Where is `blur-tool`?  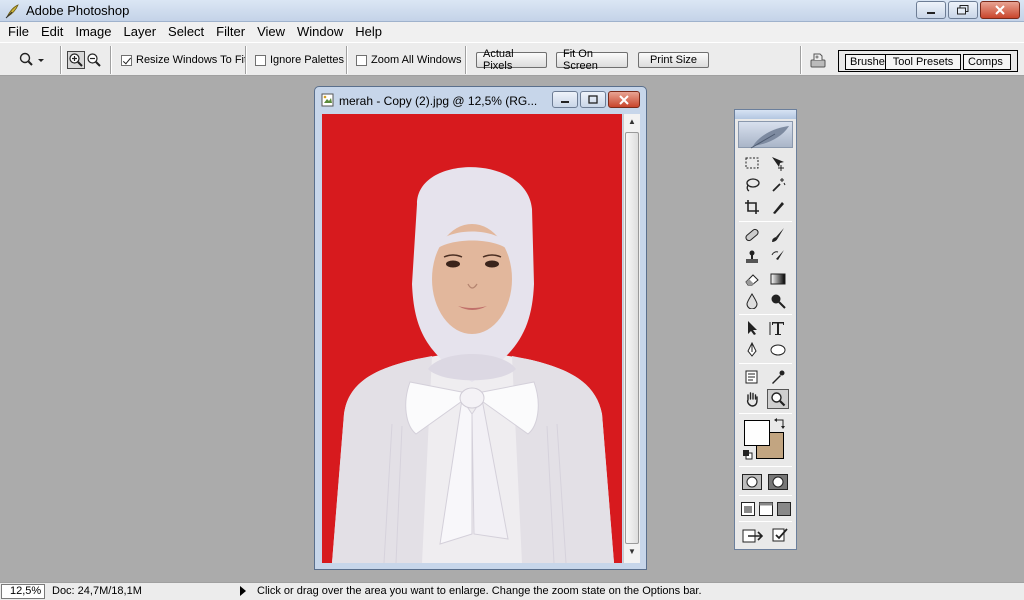
blur-tool is located at coordinates (752, 301).